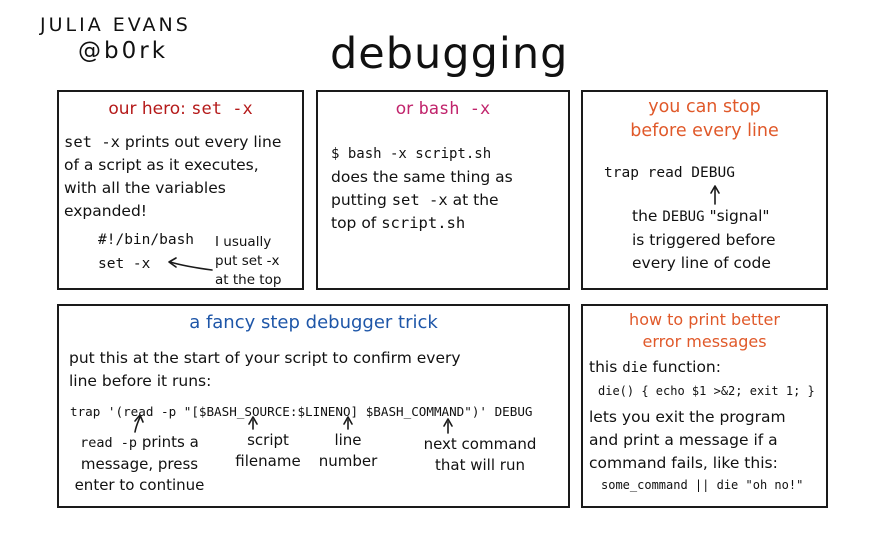 The image size is (883, 546). What do you see at coordinates (106, 211) in the screenshot?
I see `body-line: expanded!` at bounding box center [106, 211].